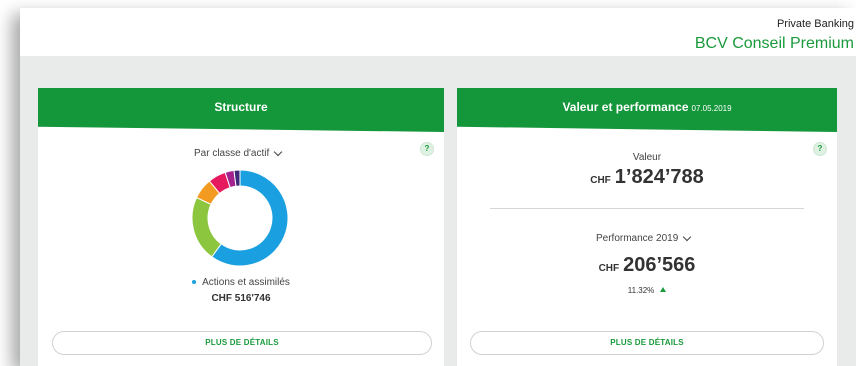 The image size is (856, 366). What do you see at coordinates (609, 268) in the screenshot?
I see `performance-currency: CHF` at bounding box center [609, 268].